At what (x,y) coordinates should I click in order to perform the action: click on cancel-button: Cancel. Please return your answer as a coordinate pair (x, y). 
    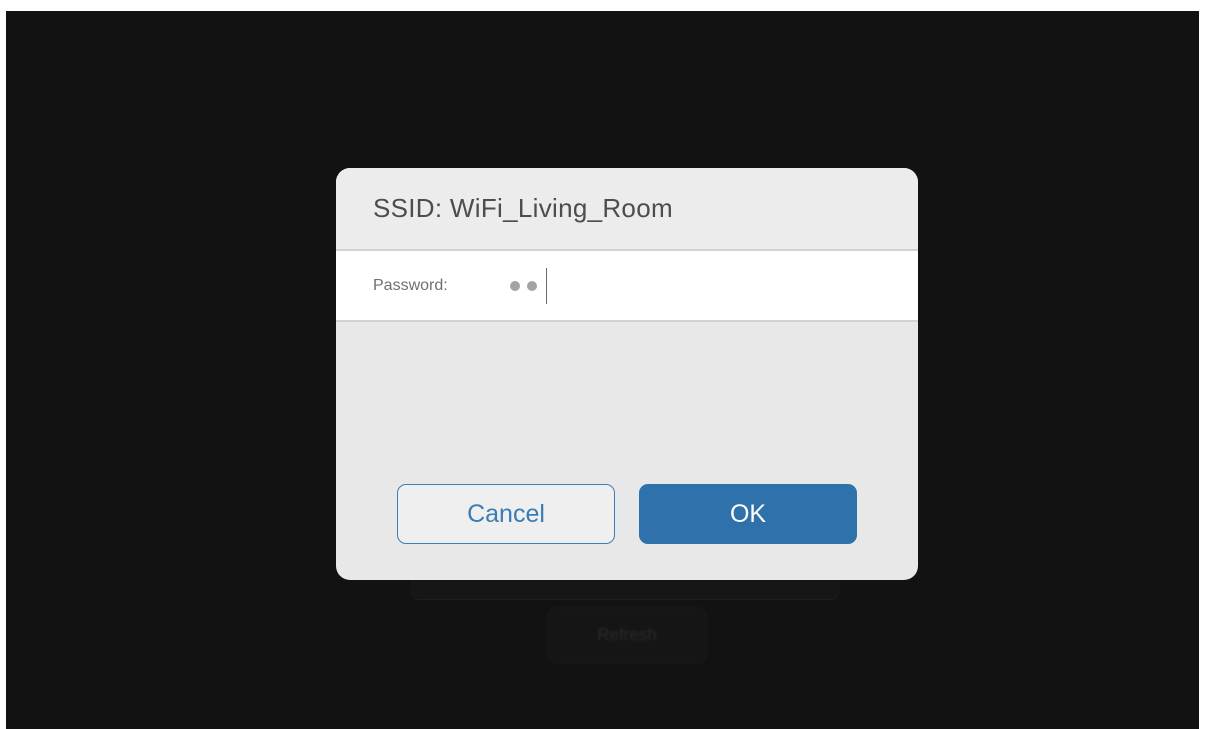
    Looking at the image, I should click on (506, 514).